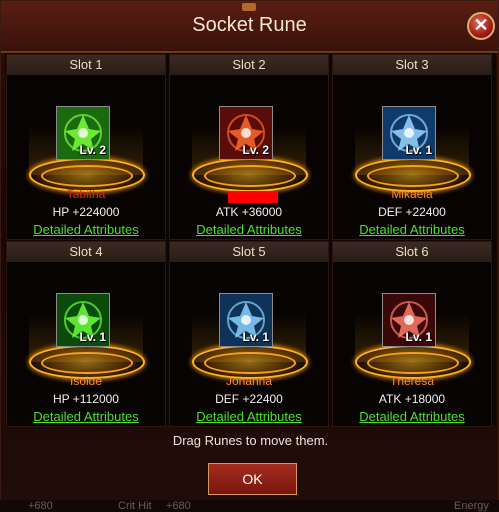 Image resolution: width=499 pixels, height=512 pixels. What do you see at coordinates (246, 133) in the screenshot?
I see `red-rune-icon: Lv. 2` at bounding box center [246, 133].